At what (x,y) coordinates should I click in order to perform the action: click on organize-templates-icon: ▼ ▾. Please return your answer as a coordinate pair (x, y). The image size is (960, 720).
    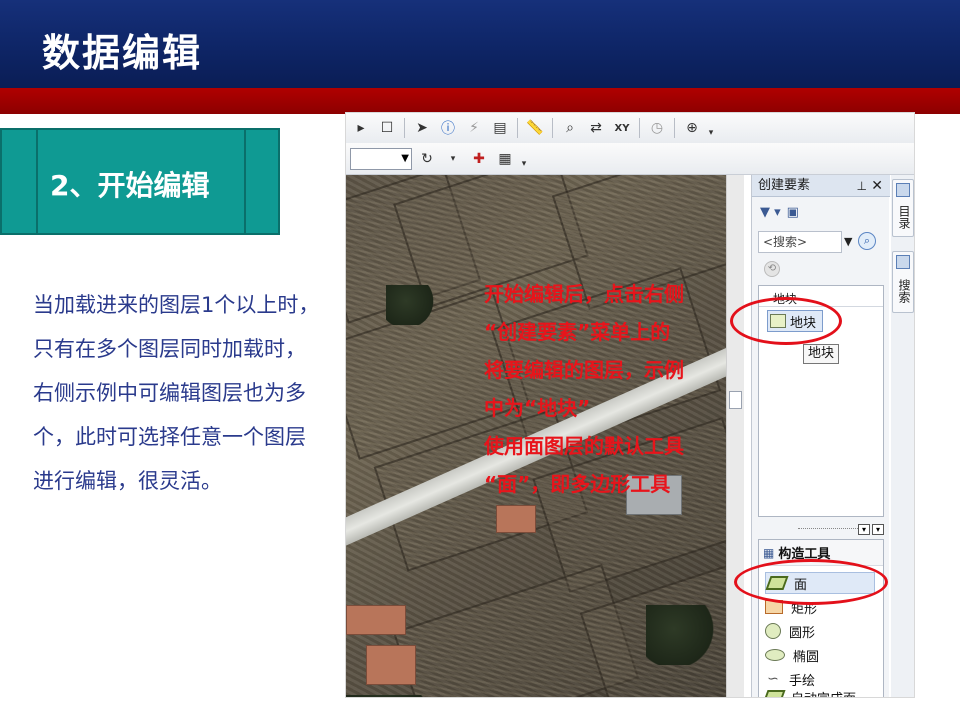
    Looking at the image, I should click on (770, 212).